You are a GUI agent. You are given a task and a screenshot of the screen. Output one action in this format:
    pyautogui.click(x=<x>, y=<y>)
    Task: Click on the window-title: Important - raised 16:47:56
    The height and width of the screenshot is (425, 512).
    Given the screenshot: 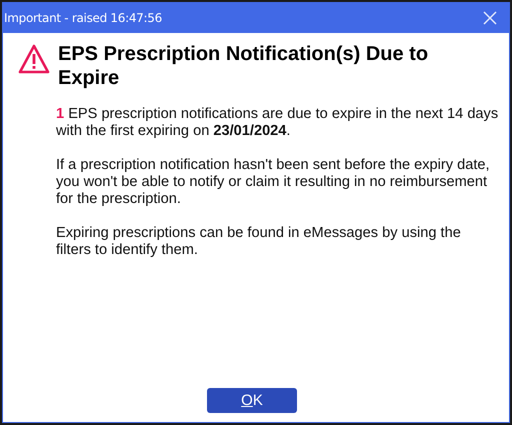 What is the action you would take?
    pyautogui.click(x=83, y=17)
    